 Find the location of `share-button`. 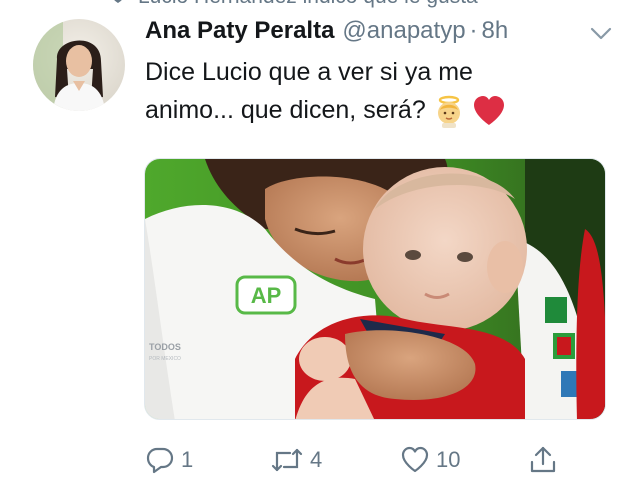

share-button is located at coordinates (543, 460).